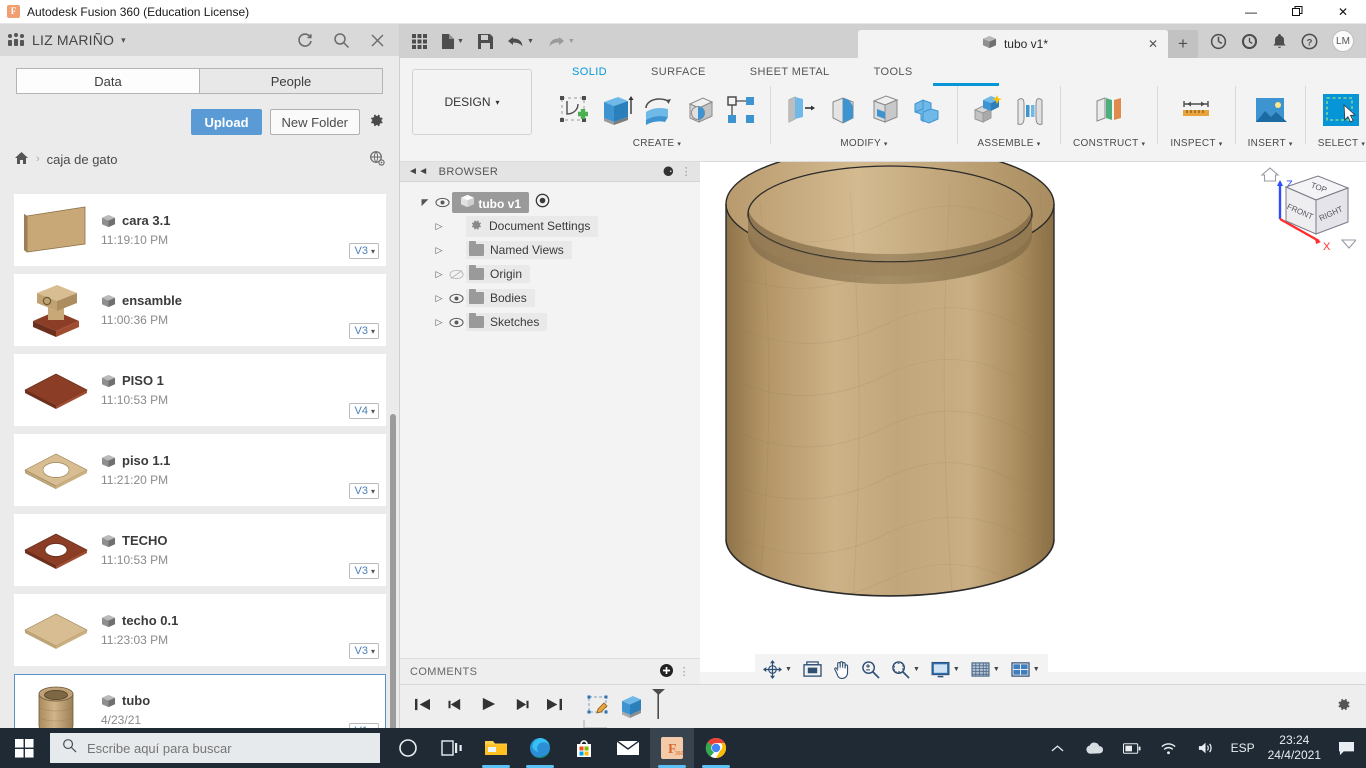 Image resolution: width=1366 pixels, height=768 pixels. What do you see at coordinates (227, 748) in the screenshot?
I see `search-input` at bounding box center [227, 748].